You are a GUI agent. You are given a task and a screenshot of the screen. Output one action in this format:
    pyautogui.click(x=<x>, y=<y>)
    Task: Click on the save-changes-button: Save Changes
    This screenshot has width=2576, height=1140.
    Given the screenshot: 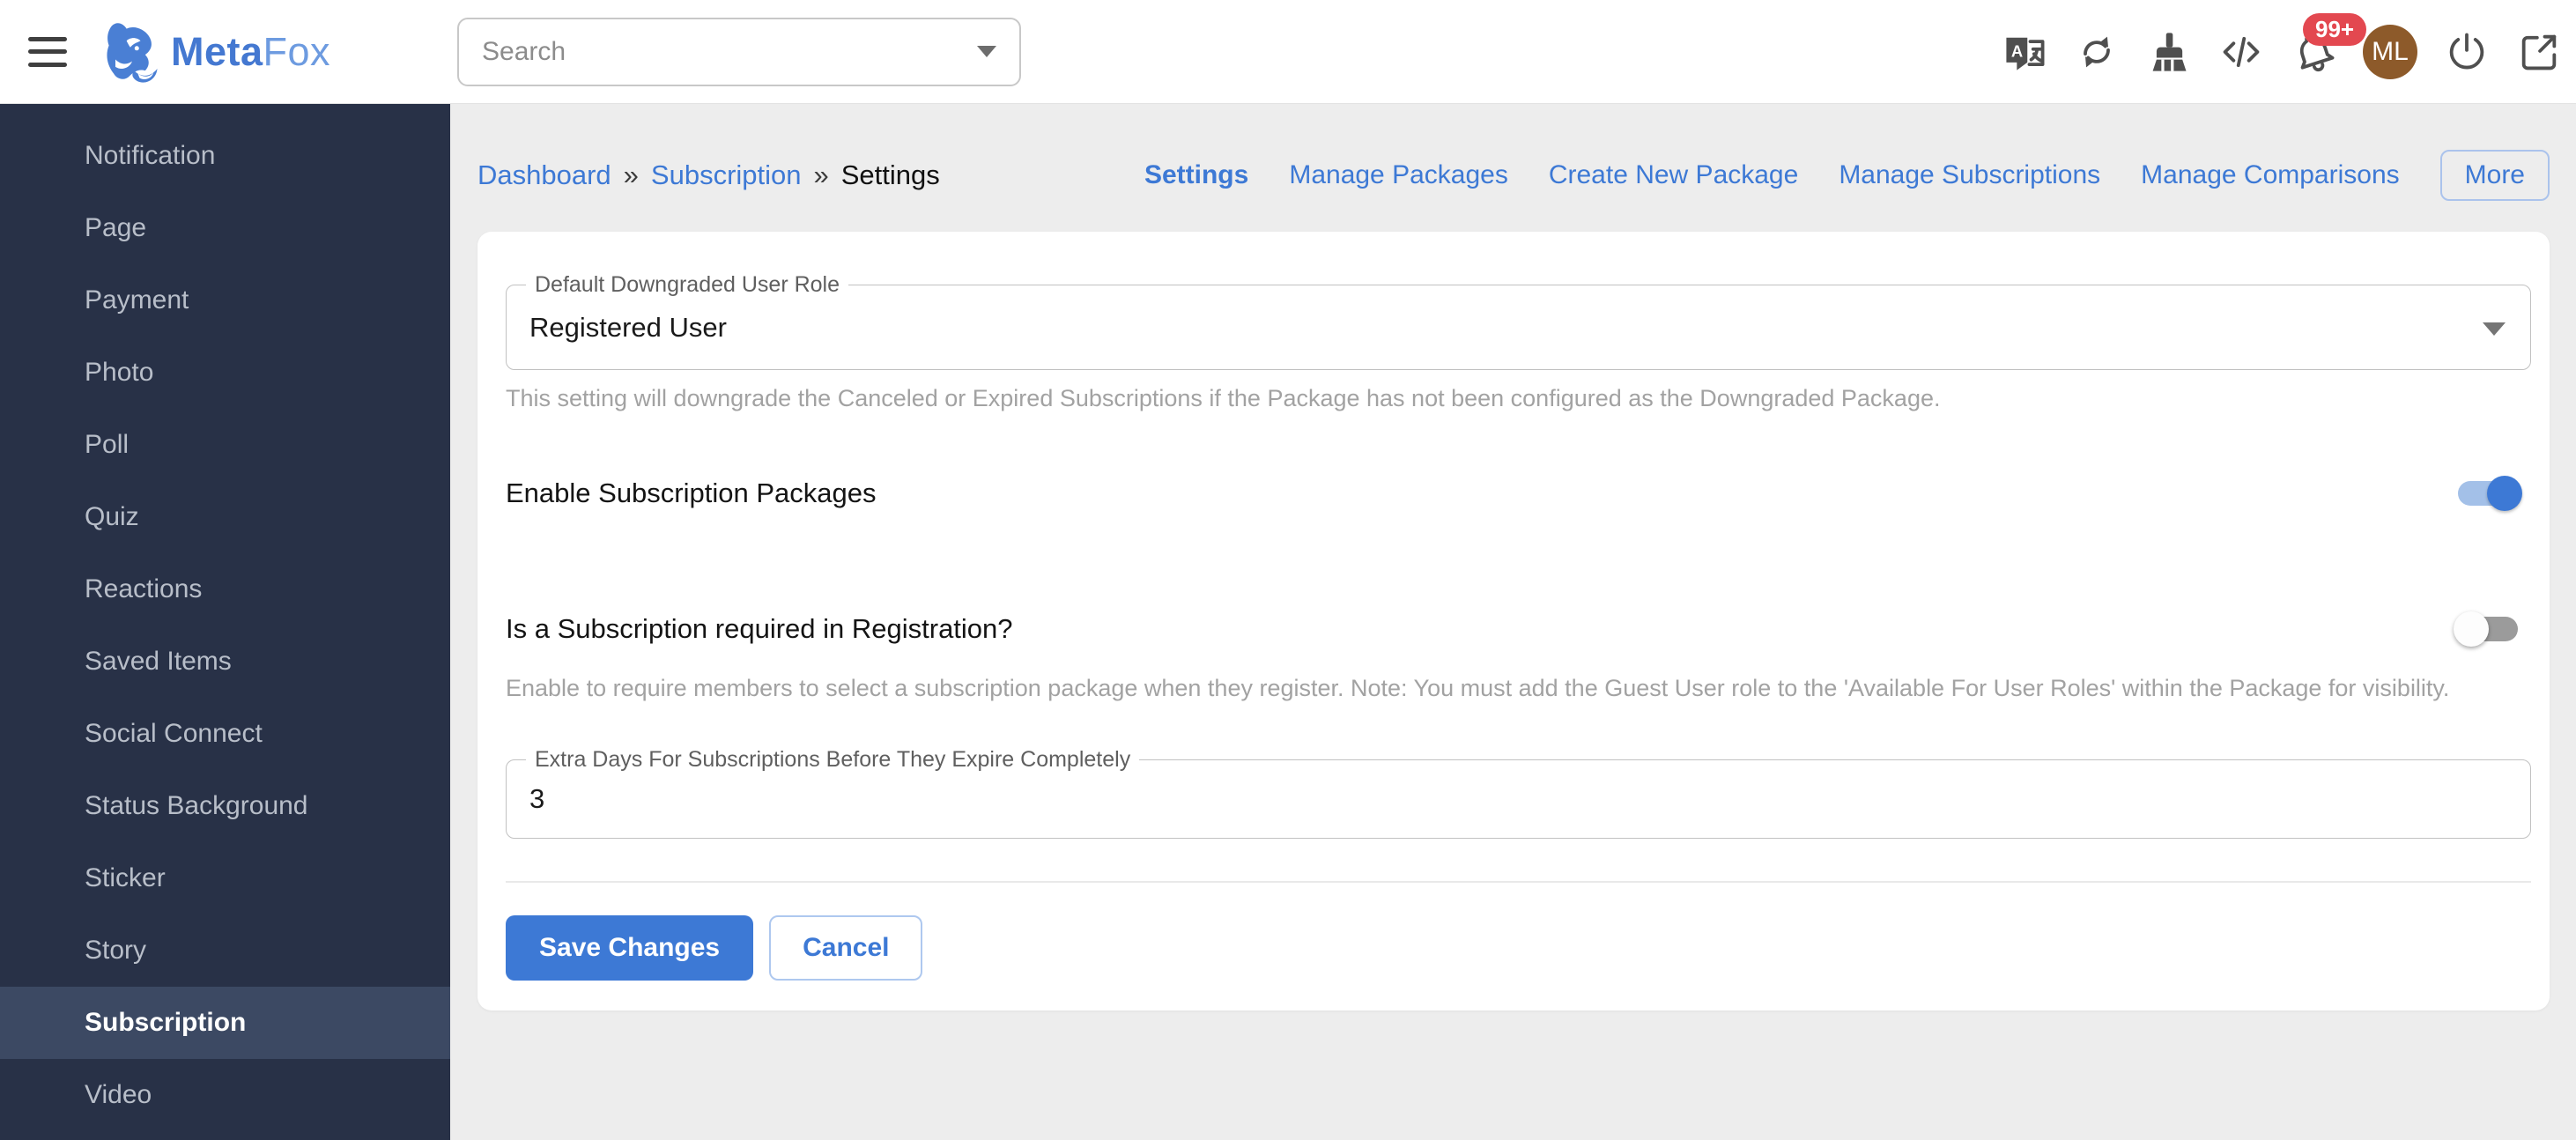 What is the action you would take?
    pyautogui.click(x=630, y=948)
    